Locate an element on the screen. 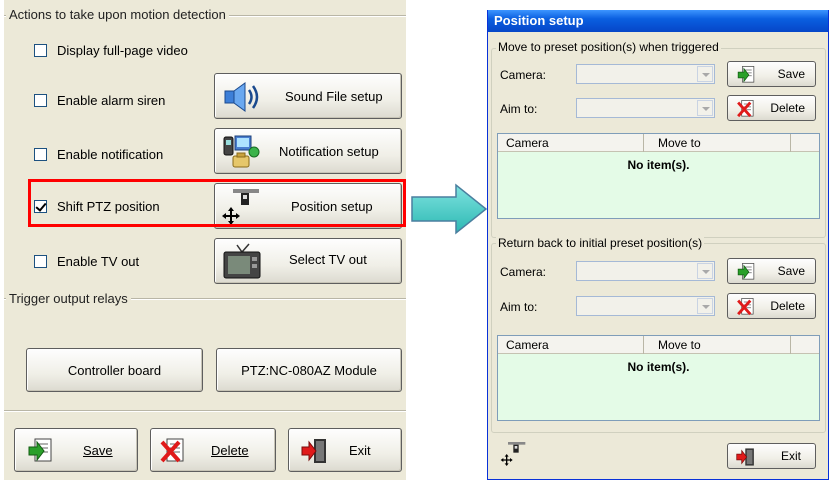 This screenshot has width=830, height=480. notification-setup-button: Notification setup is located at coordinates (308, 151).